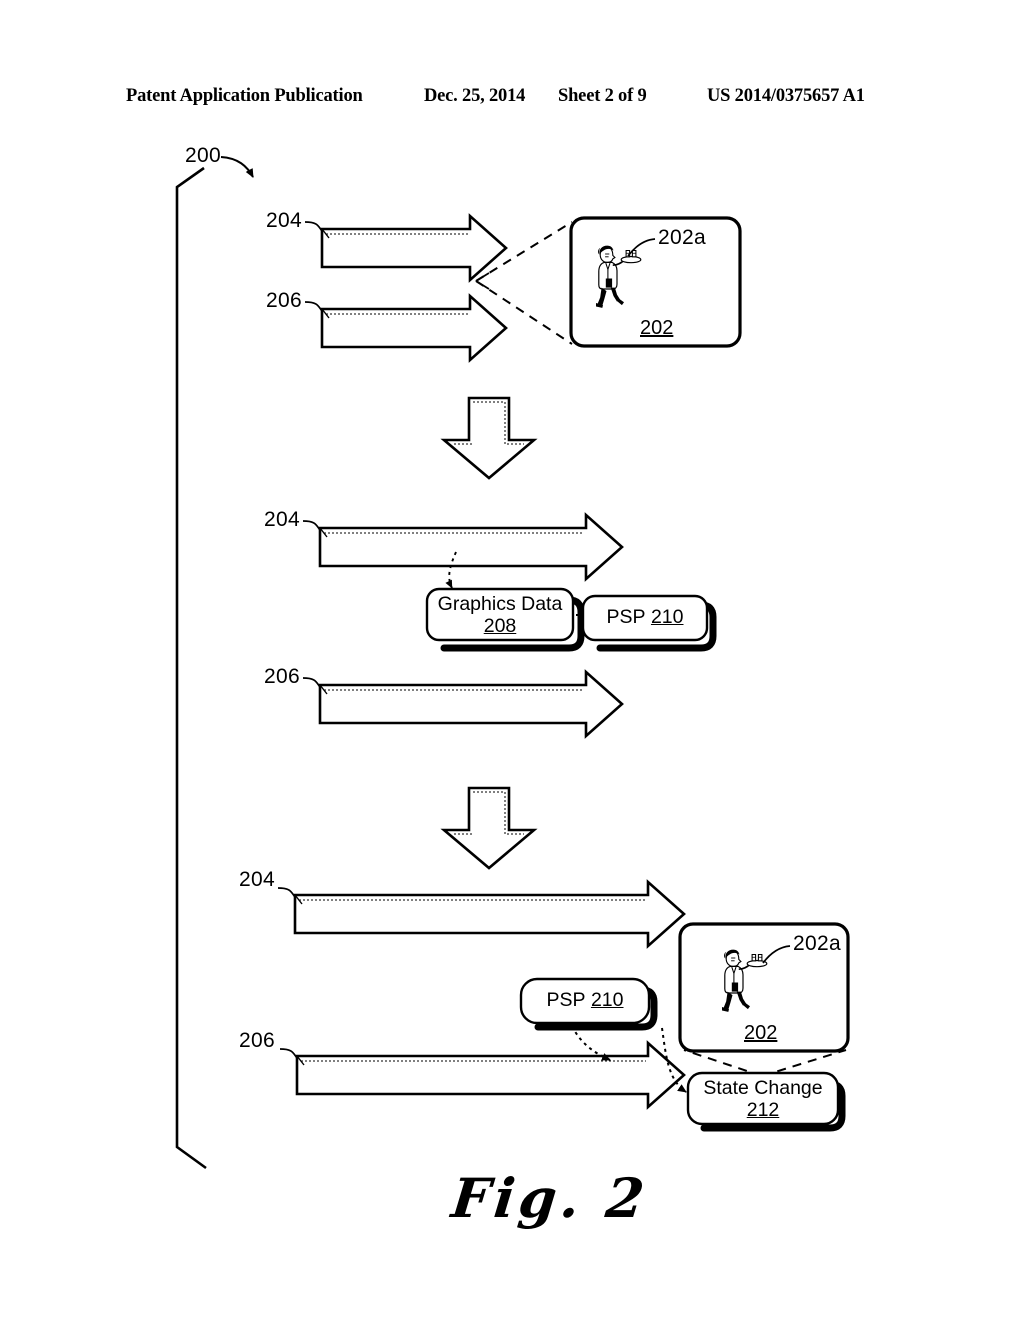 This screenshot has height=1320, width=1024. I want to click on leader-204-stage2, so click(311, 525).